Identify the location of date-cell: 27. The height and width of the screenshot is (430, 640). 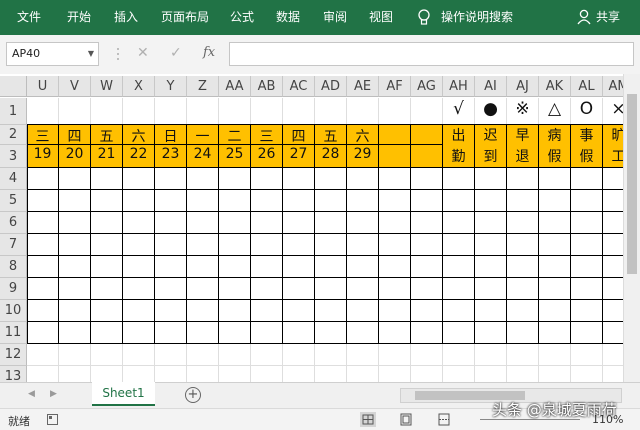
(299, 156).